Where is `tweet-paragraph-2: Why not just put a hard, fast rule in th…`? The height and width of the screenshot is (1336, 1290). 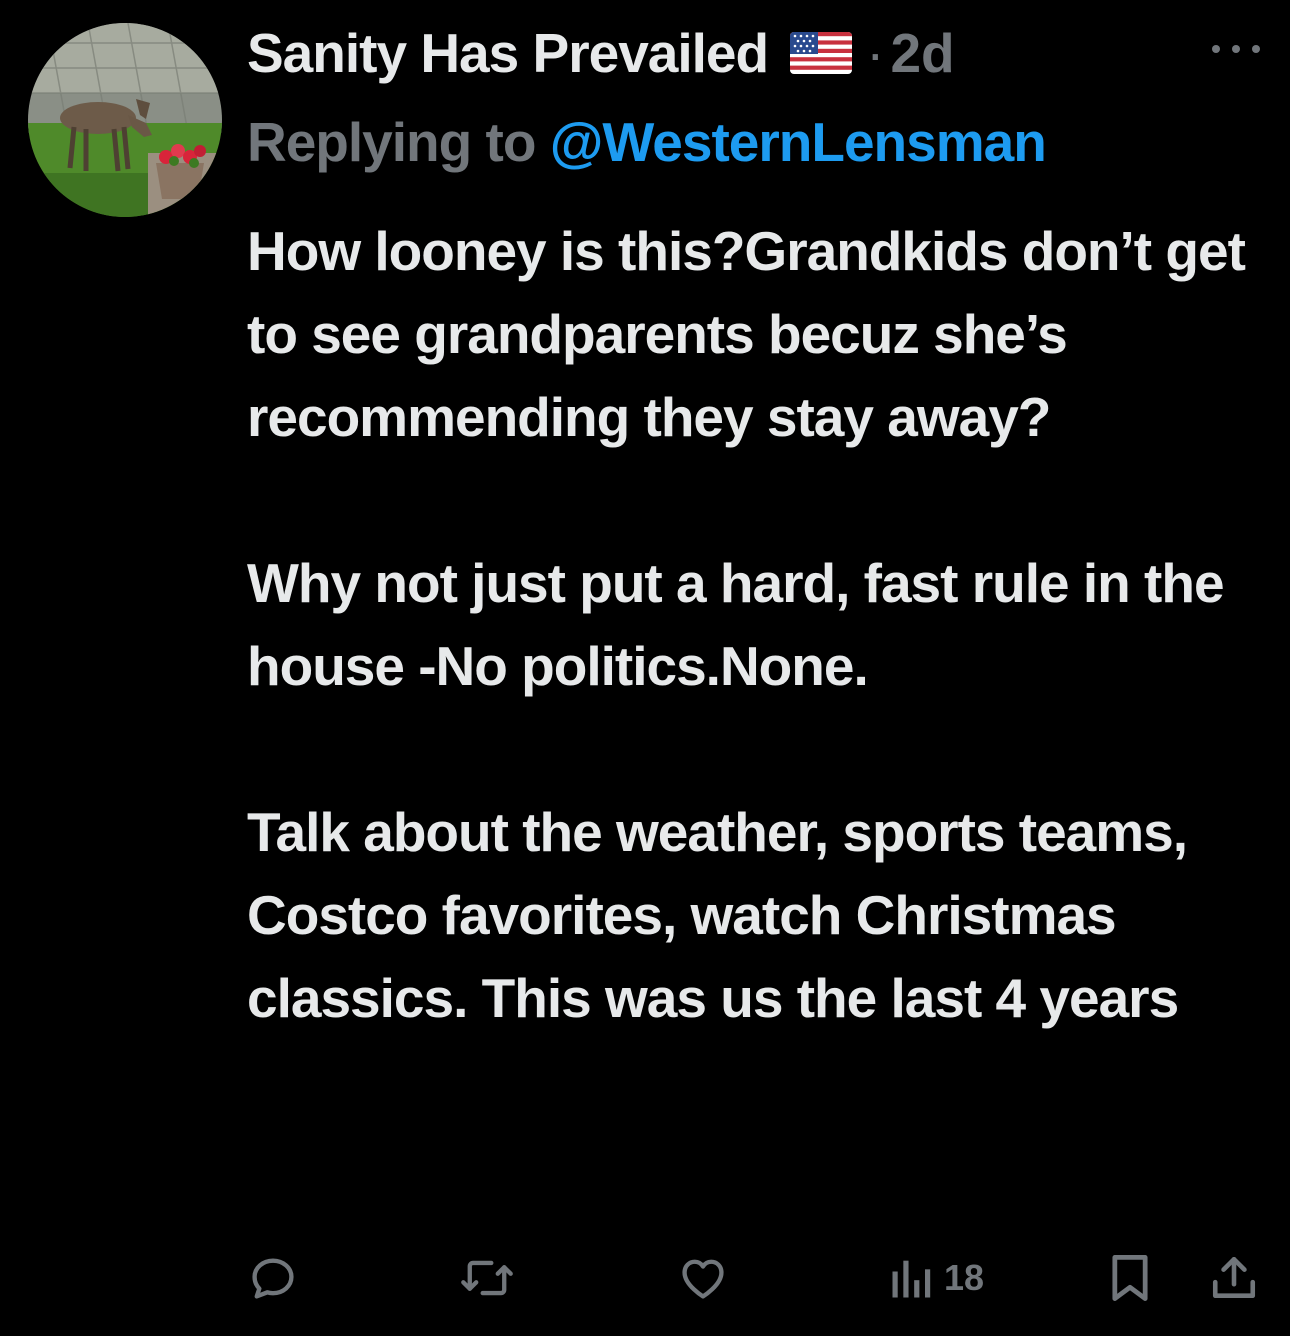 tweet-paragraph-2: Why not just put a hard, fast rule in th… is located at coordinates (736, 624).